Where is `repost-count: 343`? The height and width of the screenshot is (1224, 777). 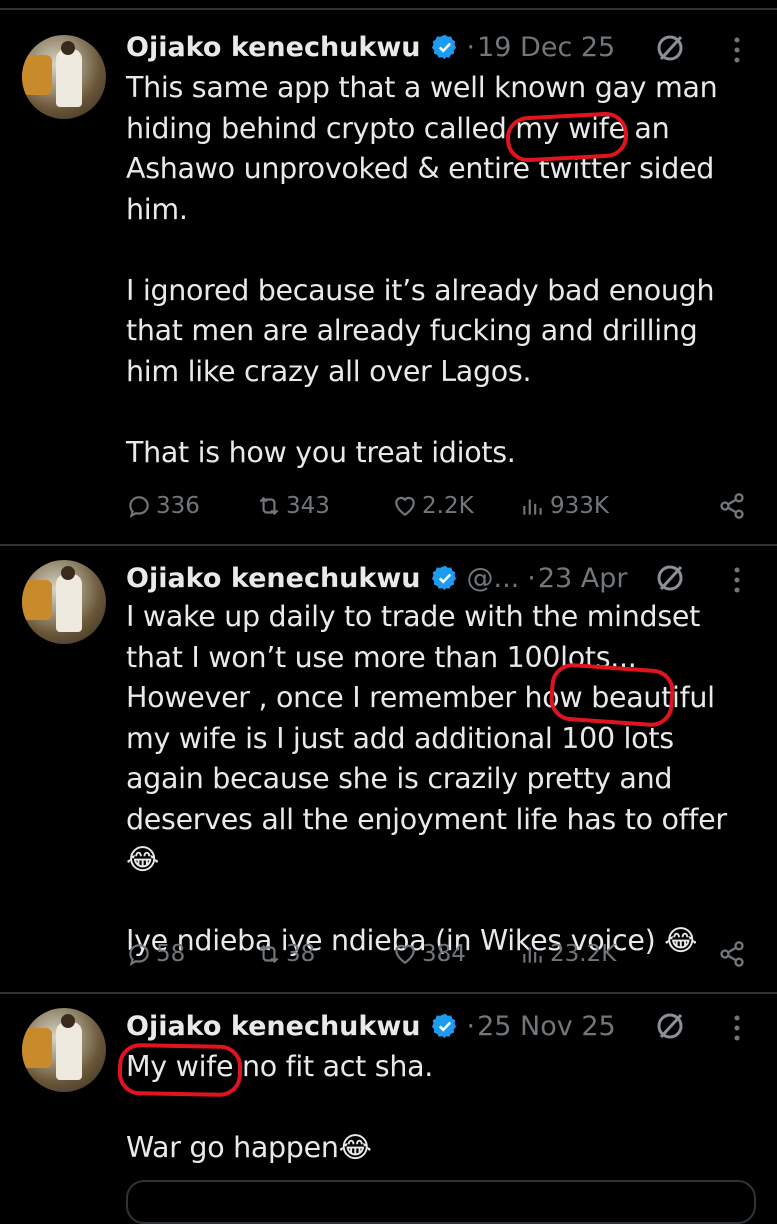 repost-count: 343 is located at coordinates (308, 506).